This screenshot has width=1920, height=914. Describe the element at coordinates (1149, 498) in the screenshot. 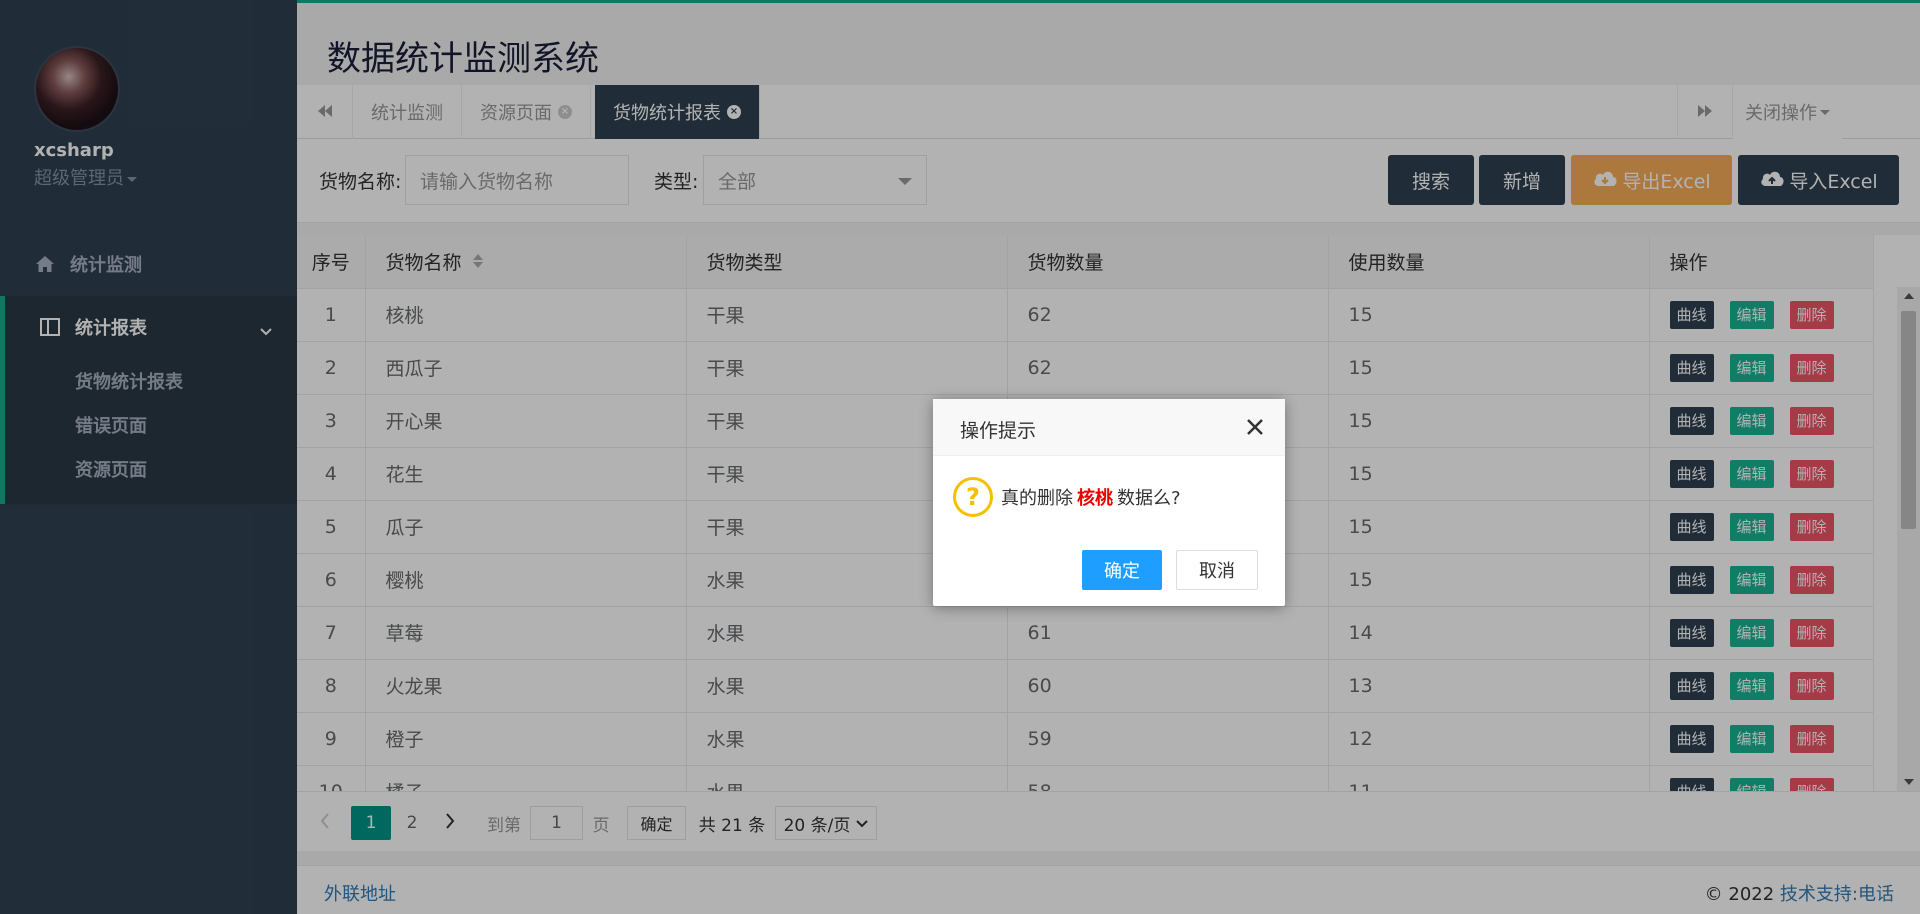

I see `dialog-message-suffix: 数据么?` at that location.